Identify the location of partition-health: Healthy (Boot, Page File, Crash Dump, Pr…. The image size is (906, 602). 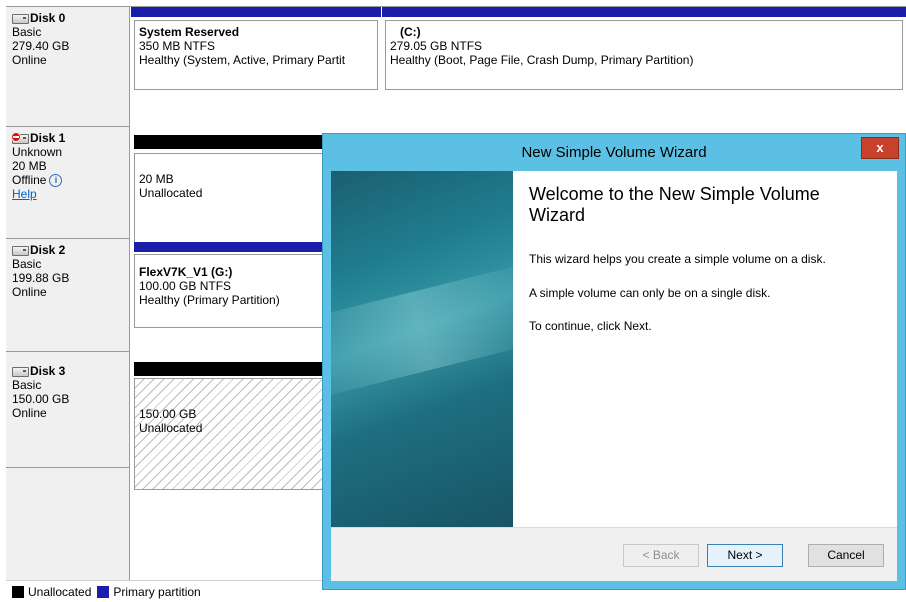
(542, 60).